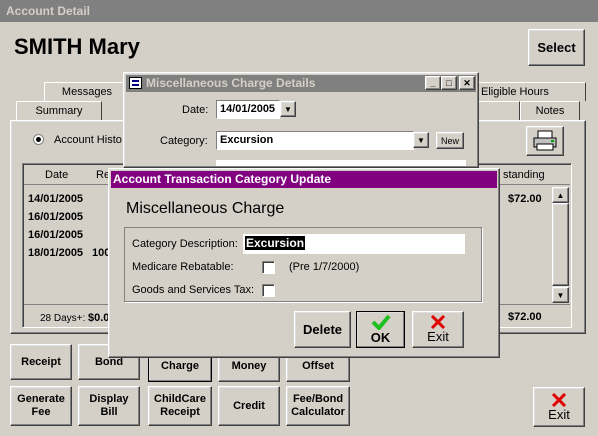 The height and width of the screenshot is (436, 598). What do you see at coordinates (109, 406) in the screenshot?
I see `display-bill-button: Display Bill` at bounding box center [109, 406].